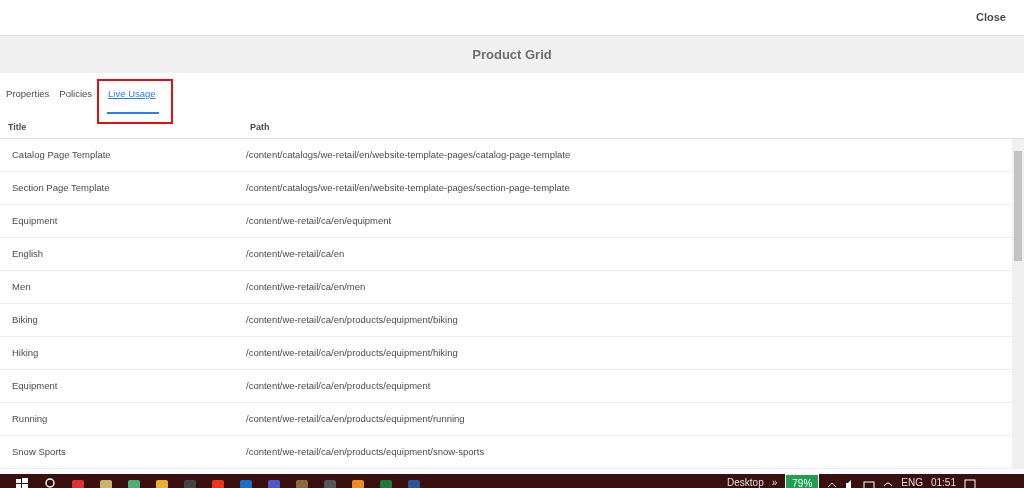 The image size is (1024, 488). What do you see at coordinates (22, 482) in the screenshot?
I see `windows-icon` at bounding box center [22, 482].